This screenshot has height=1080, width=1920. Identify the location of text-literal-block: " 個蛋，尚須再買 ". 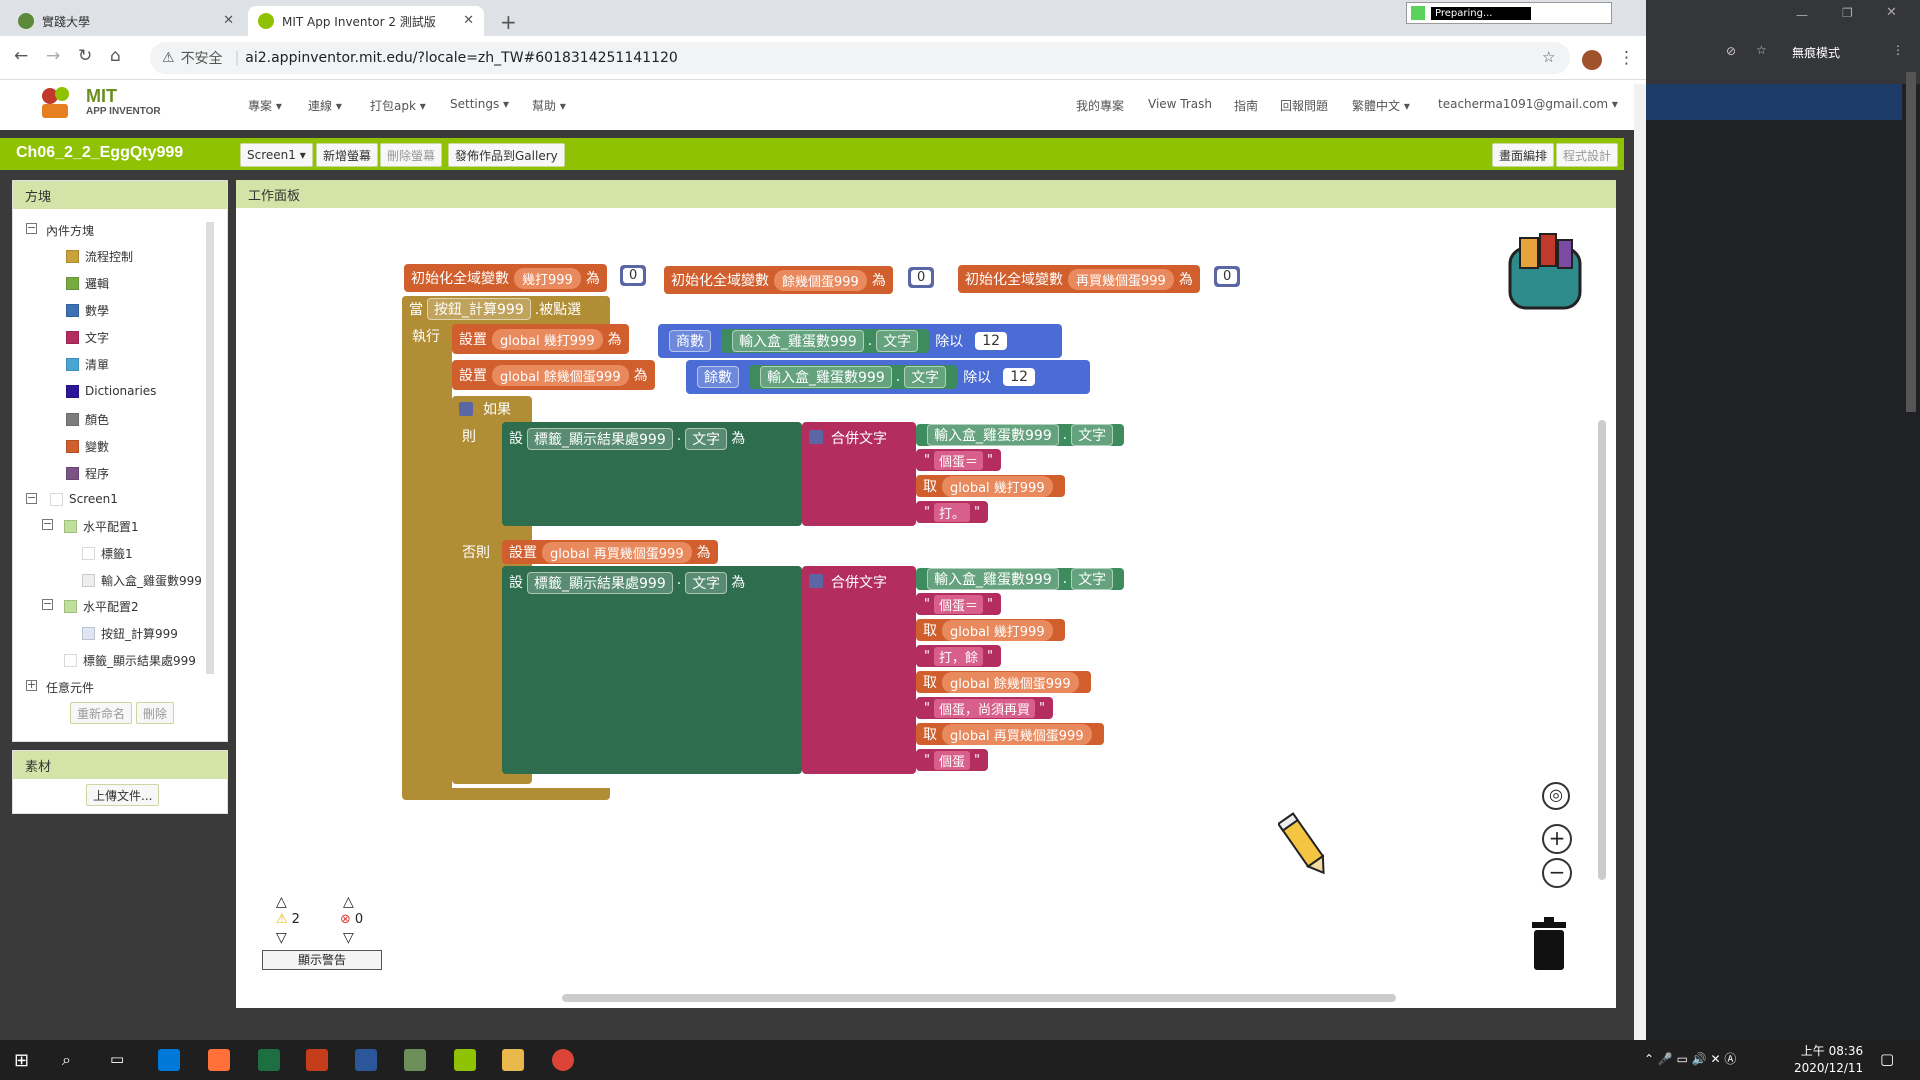
(984, 708).